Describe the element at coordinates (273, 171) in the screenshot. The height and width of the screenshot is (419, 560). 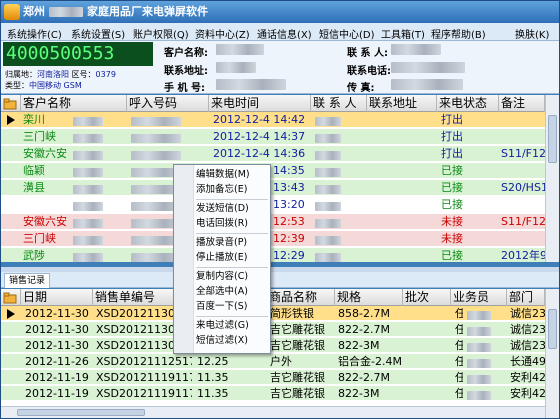
I see `call-log-row: 临颖 14:35 已接` at that location.